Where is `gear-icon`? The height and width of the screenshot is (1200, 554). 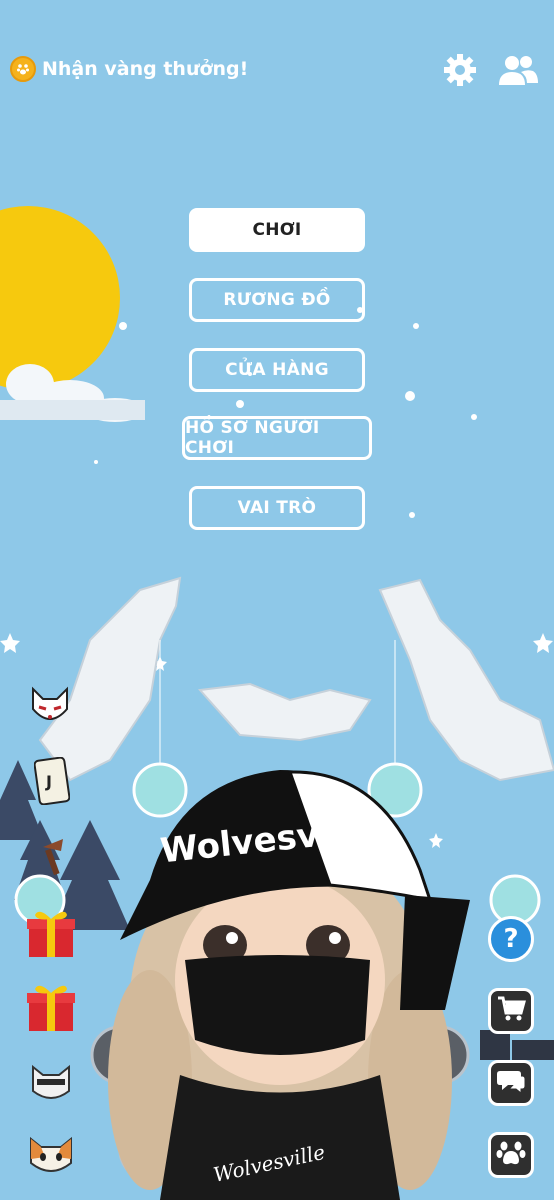 gear-icon is located at coordinates (460, 72).